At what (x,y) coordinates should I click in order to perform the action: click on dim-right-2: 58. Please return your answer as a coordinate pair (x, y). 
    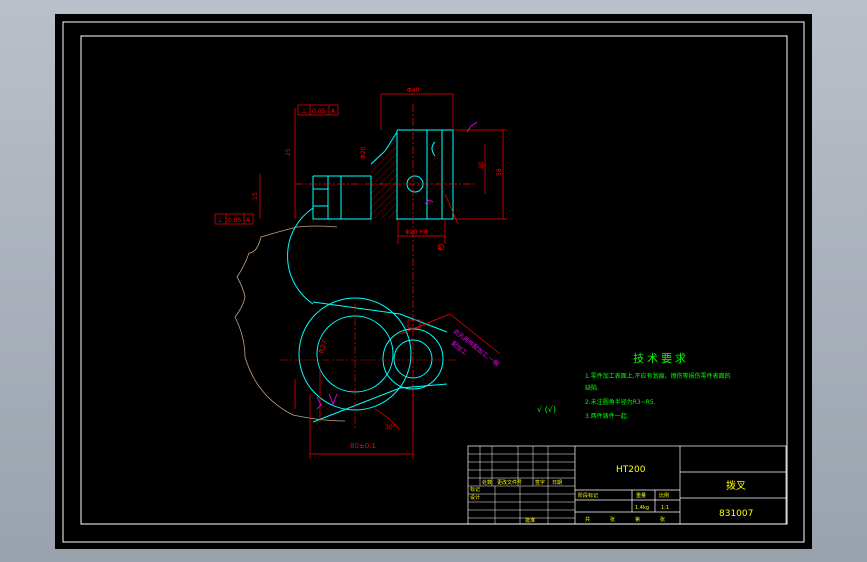
    Looking at the image, I should click on (499, 172).